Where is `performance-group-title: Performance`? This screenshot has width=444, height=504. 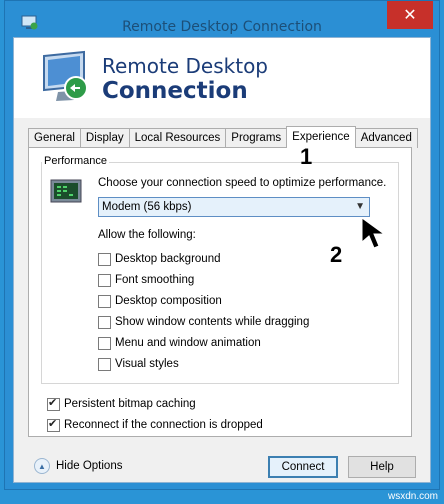
performance-group-title: Performance is located at coordinates (75, 161).